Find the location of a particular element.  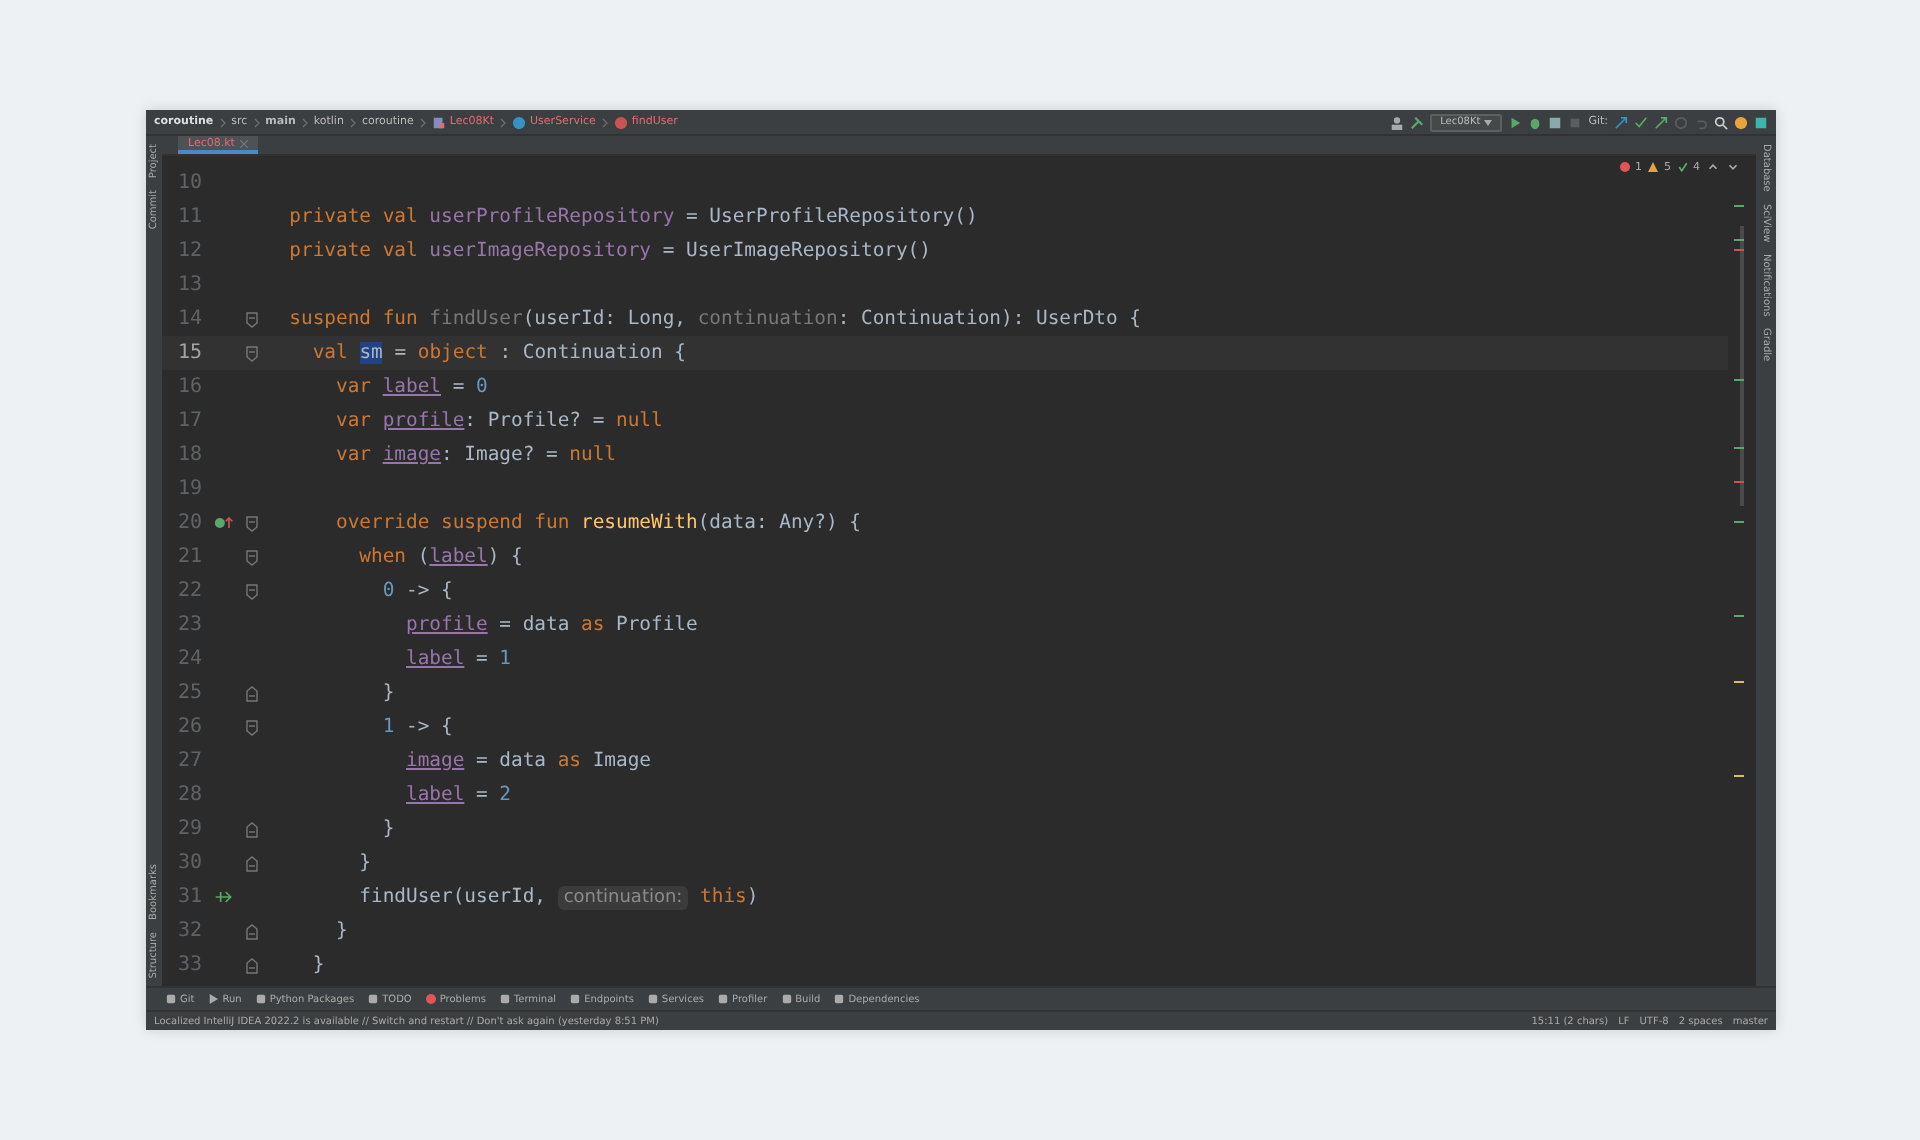

code-text: : Image? = is located at coordinates (500, 455).